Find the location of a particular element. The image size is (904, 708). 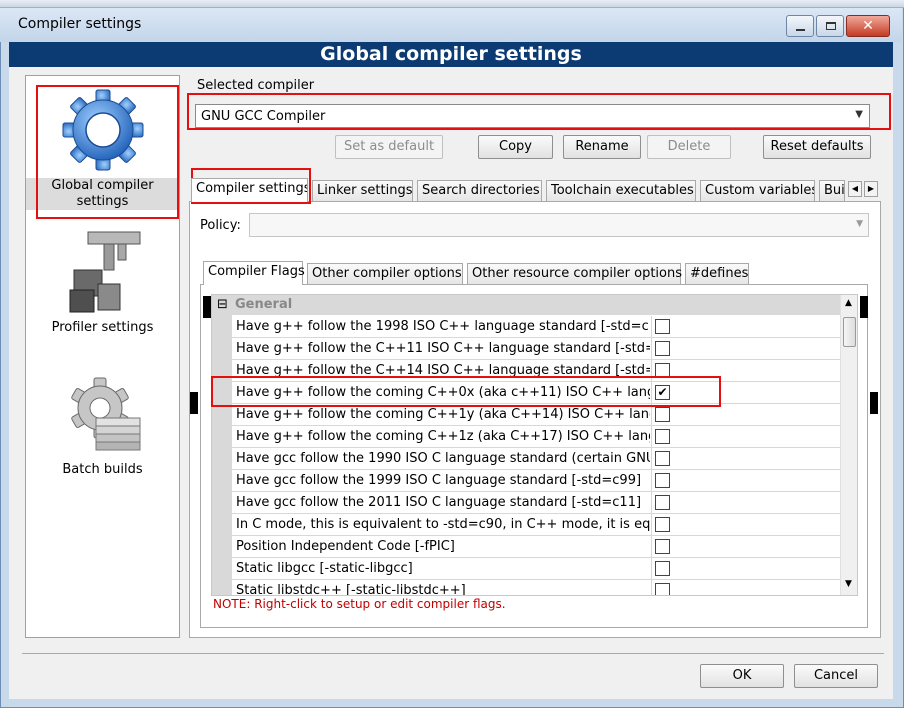

maximize-button is located at coordinates (830, 26).